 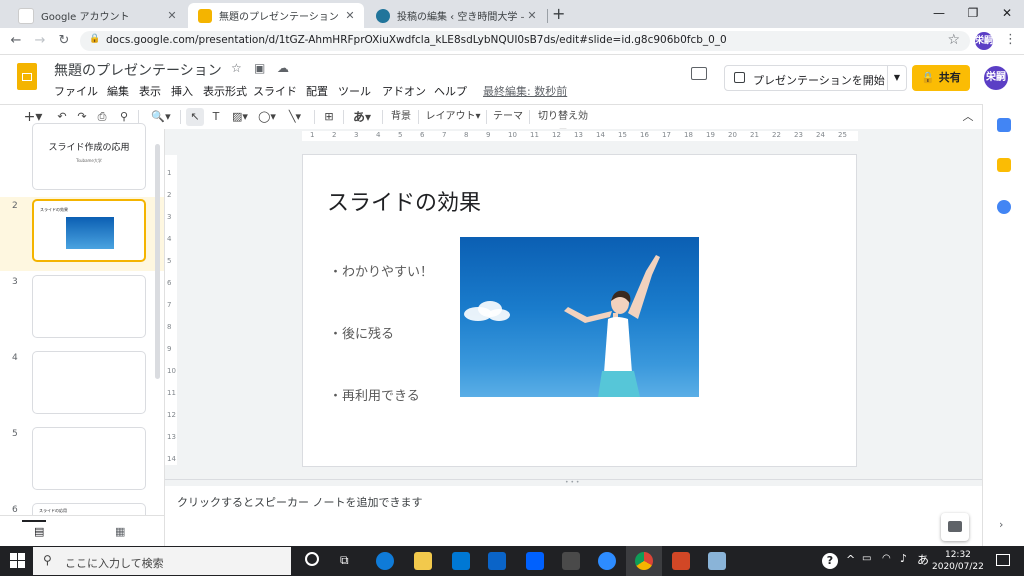 What do you see at coordinates (955, 527) in the screenshot?
I see `explore-button` at bounding box center [955, 527].